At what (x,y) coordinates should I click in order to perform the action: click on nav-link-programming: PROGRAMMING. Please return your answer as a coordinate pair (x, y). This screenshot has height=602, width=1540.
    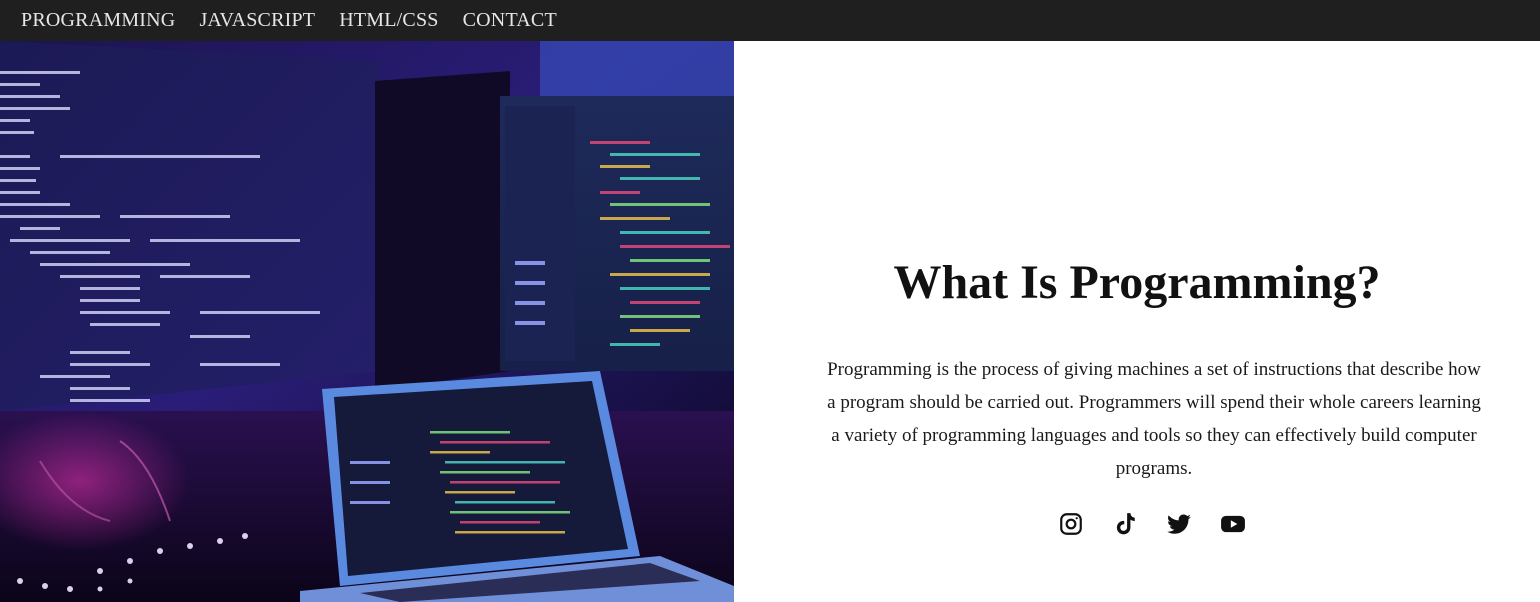
    Looking at the image, I should click on (98, 20).